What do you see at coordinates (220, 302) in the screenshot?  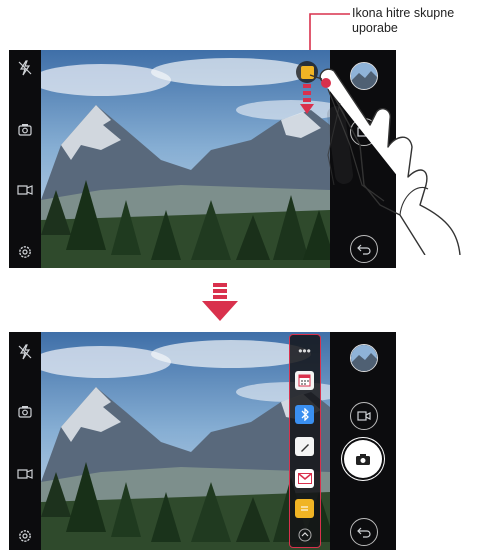 I see `transition-down-arrow` at bounding box center [220, 302].